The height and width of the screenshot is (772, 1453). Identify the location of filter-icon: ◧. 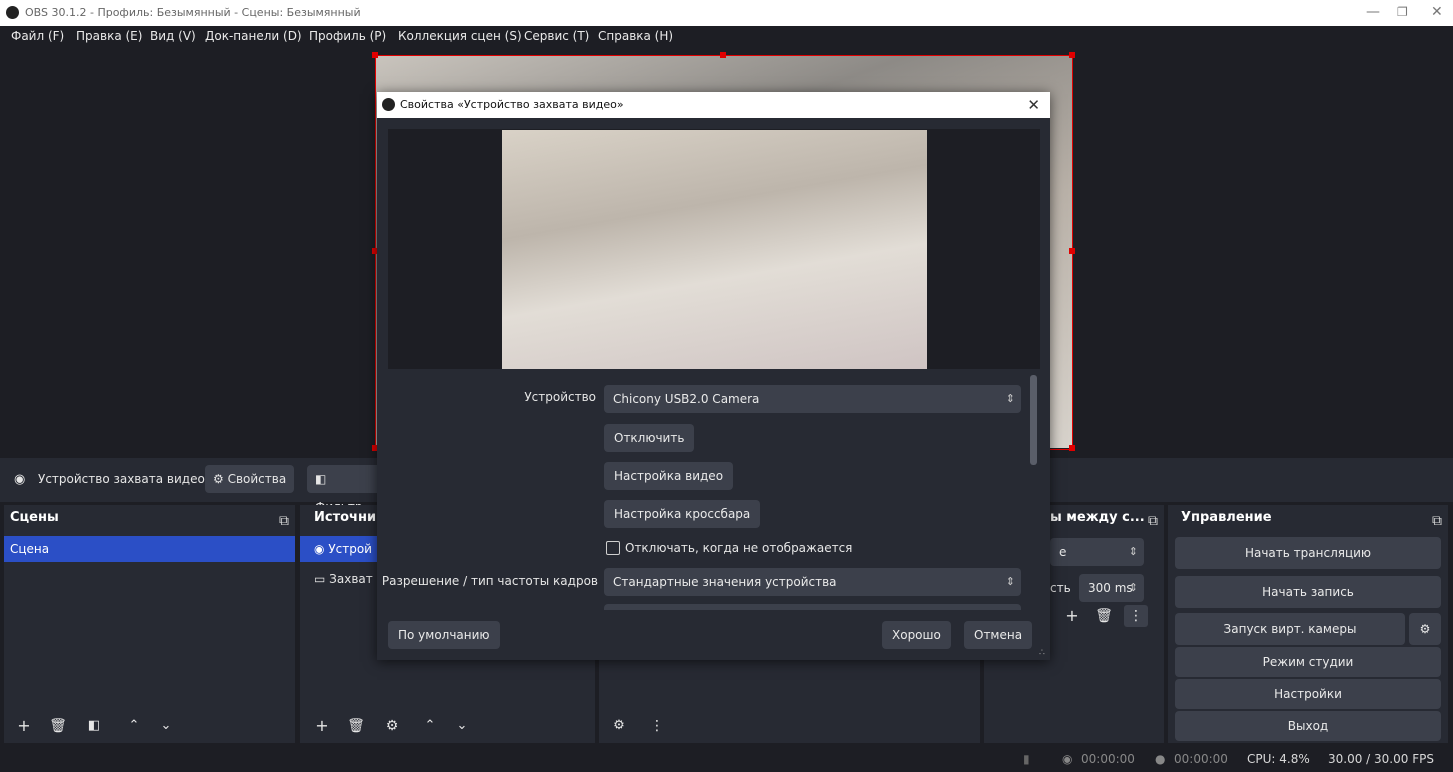
(321, 479).